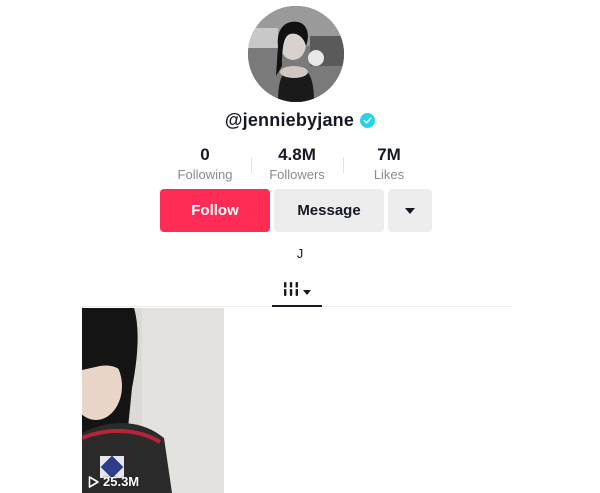  I want to click on stat-label: Likes, so click(389, 174).